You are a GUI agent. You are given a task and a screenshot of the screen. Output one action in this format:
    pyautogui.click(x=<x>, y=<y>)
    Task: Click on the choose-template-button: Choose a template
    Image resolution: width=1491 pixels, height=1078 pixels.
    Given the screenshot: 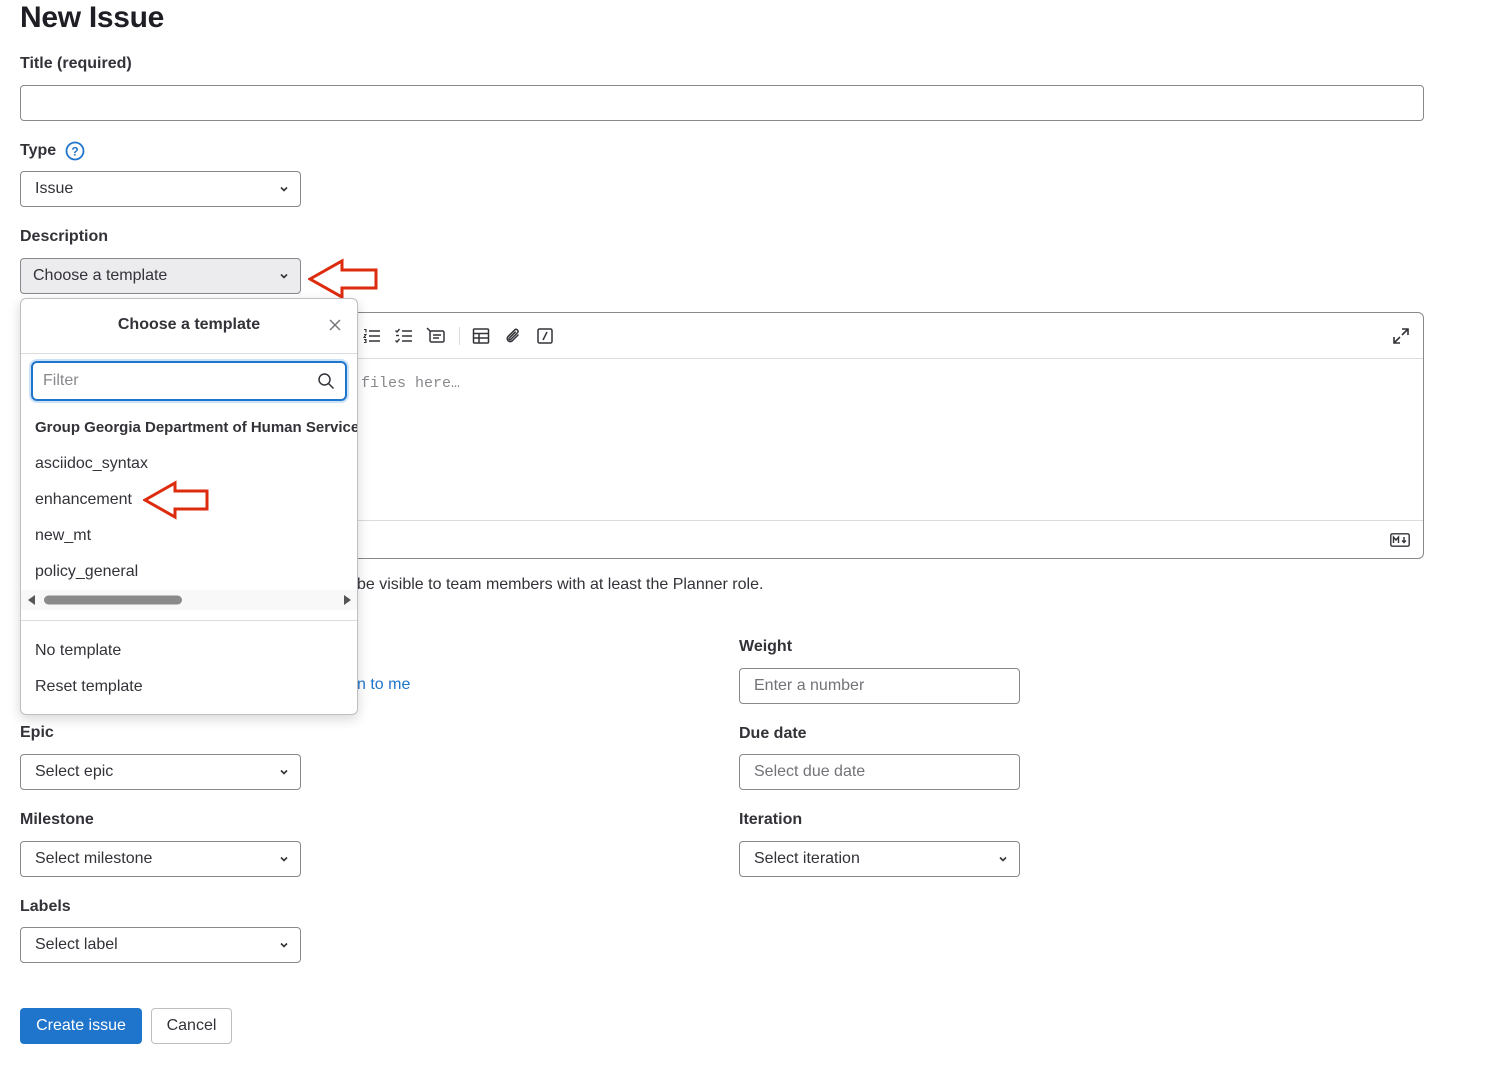 What is the action you would take?
    pyautogui.click(x=160, y=276)
    